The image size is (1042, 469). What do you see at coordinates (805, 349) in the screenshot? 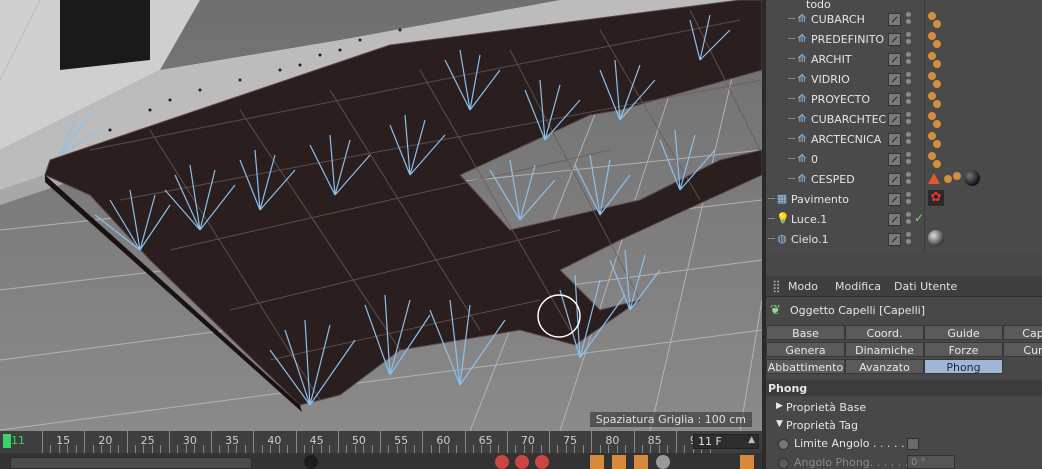
I see `tab-genera: Genera` at bounding box center [805, 349].